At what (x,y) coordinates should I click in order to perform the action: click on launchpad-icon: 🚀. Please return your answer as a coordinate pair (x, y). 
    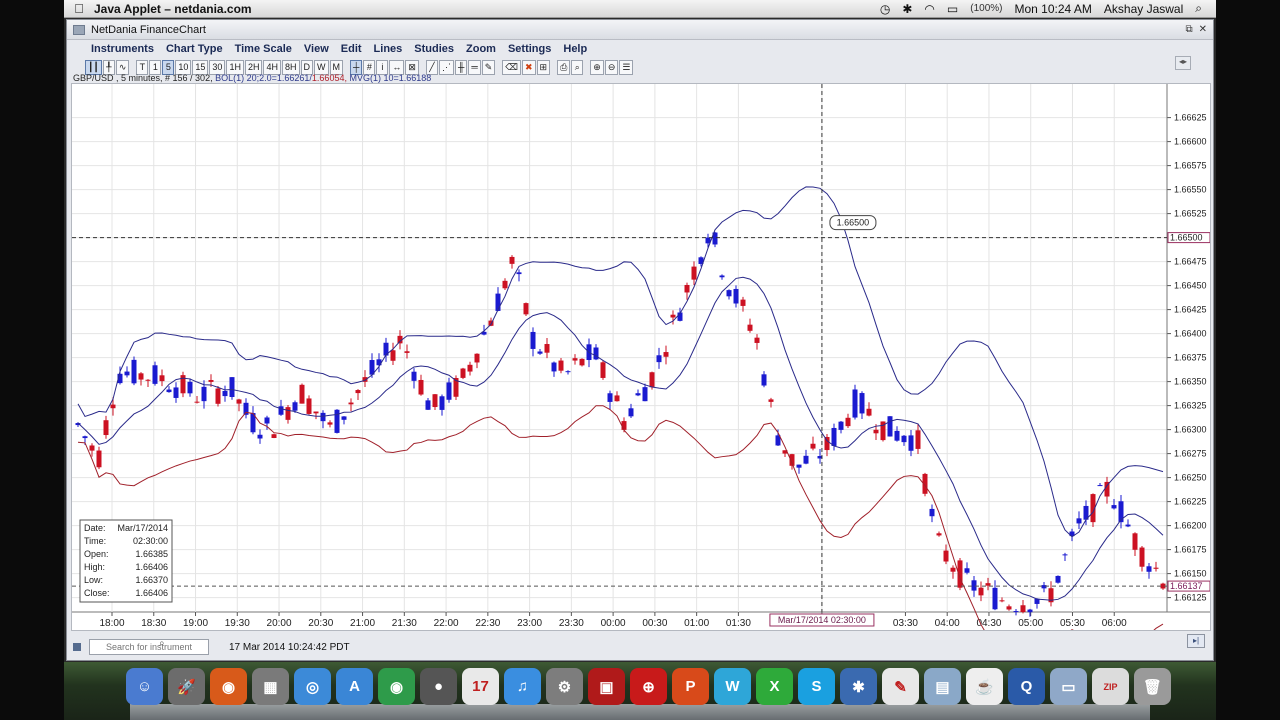
    Looking at the image, I should click on (186, 686).